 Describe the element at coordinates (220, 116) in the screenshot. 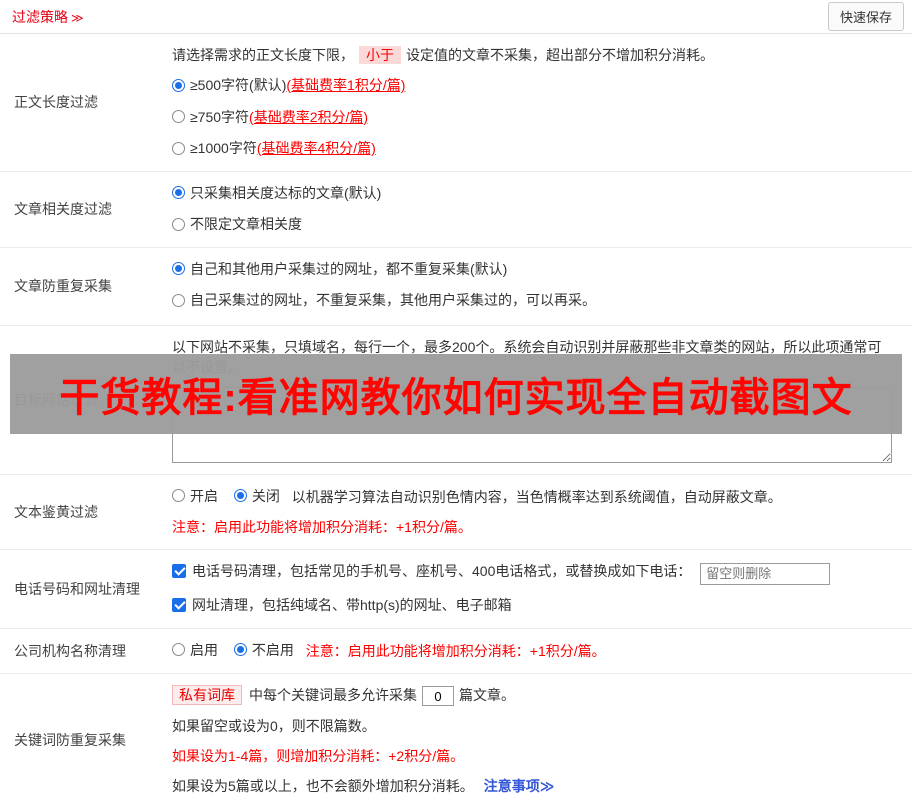

I see `radio-length-750-label: ≥750字符` at that location.